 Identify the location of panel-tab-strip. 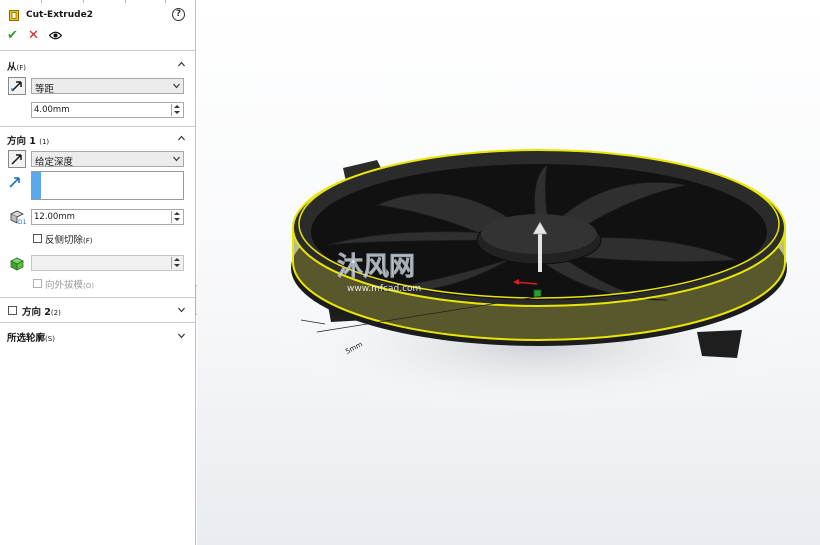
(98, 1).